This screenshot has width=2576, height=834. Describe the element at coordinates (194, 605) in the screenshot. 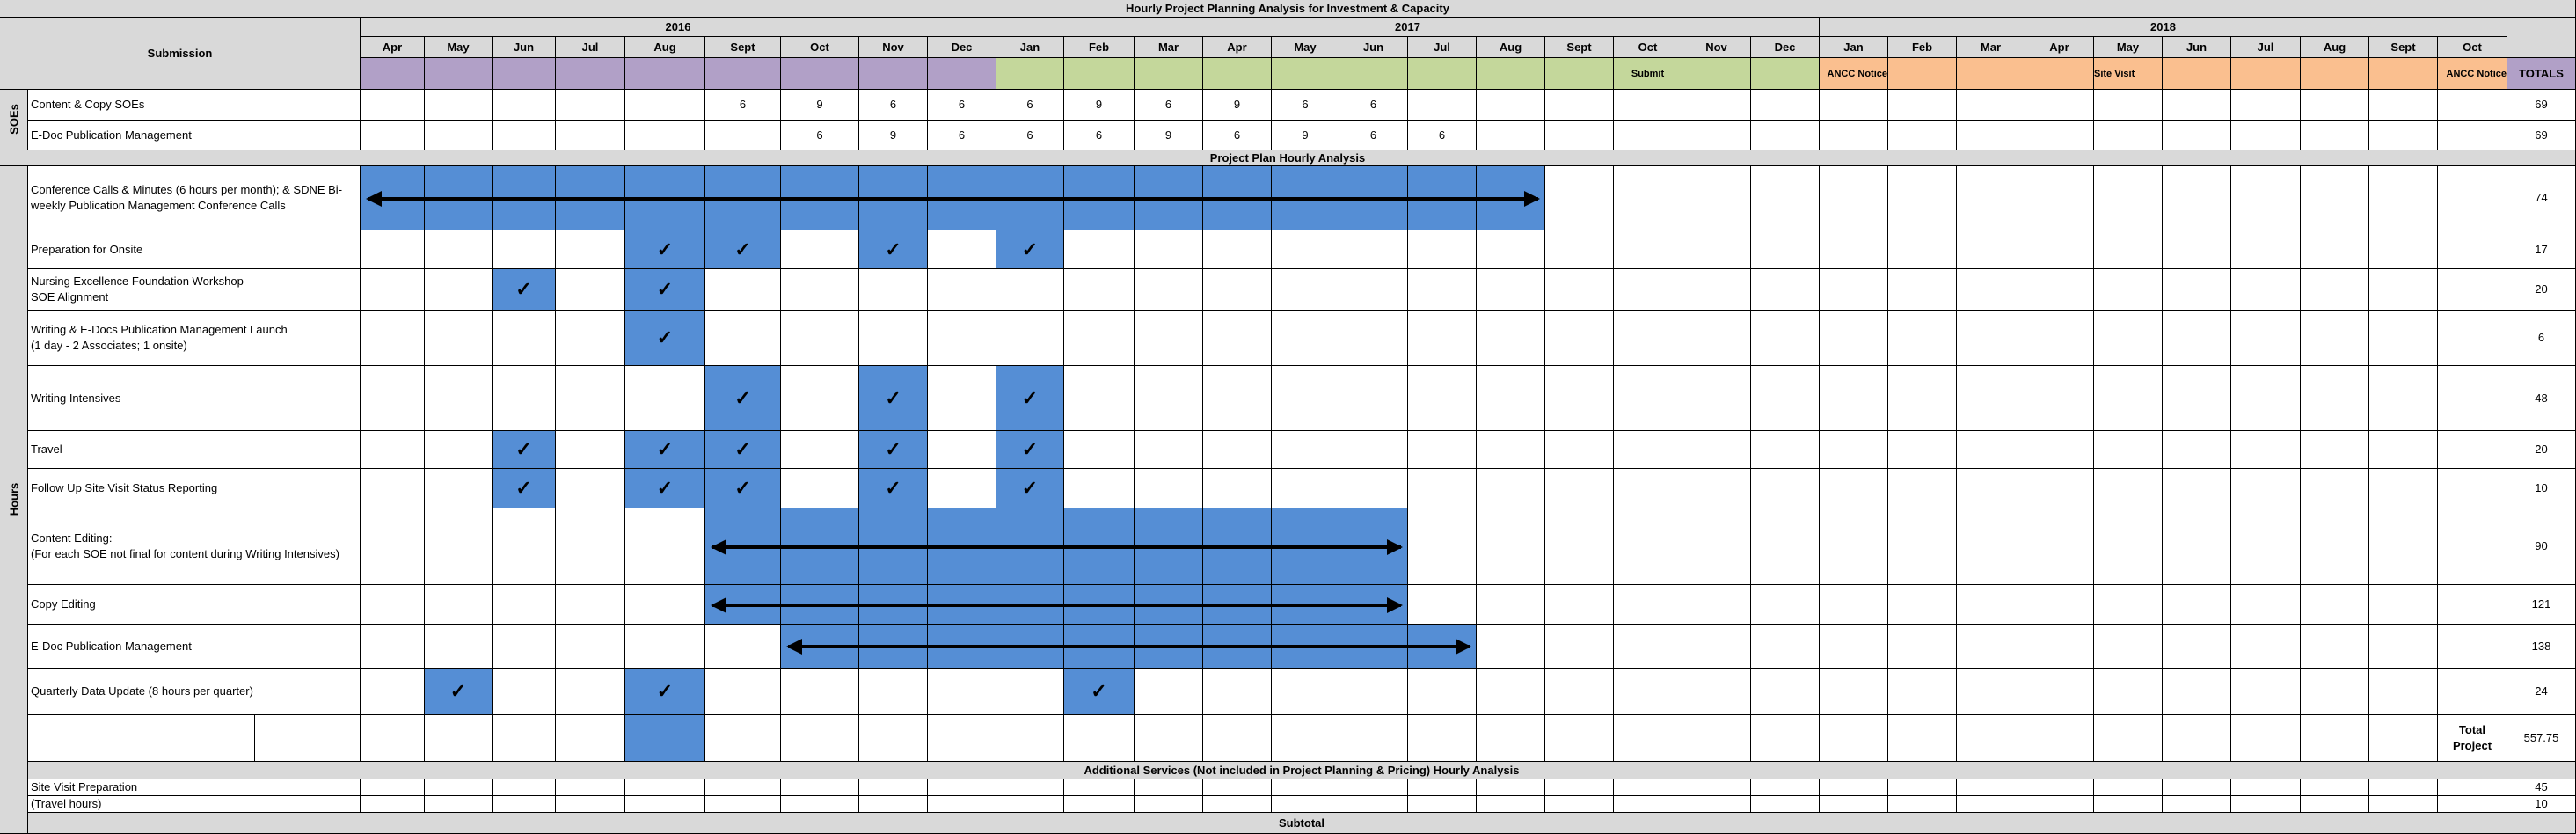

I see `task-label: Copy Editing` at that location.